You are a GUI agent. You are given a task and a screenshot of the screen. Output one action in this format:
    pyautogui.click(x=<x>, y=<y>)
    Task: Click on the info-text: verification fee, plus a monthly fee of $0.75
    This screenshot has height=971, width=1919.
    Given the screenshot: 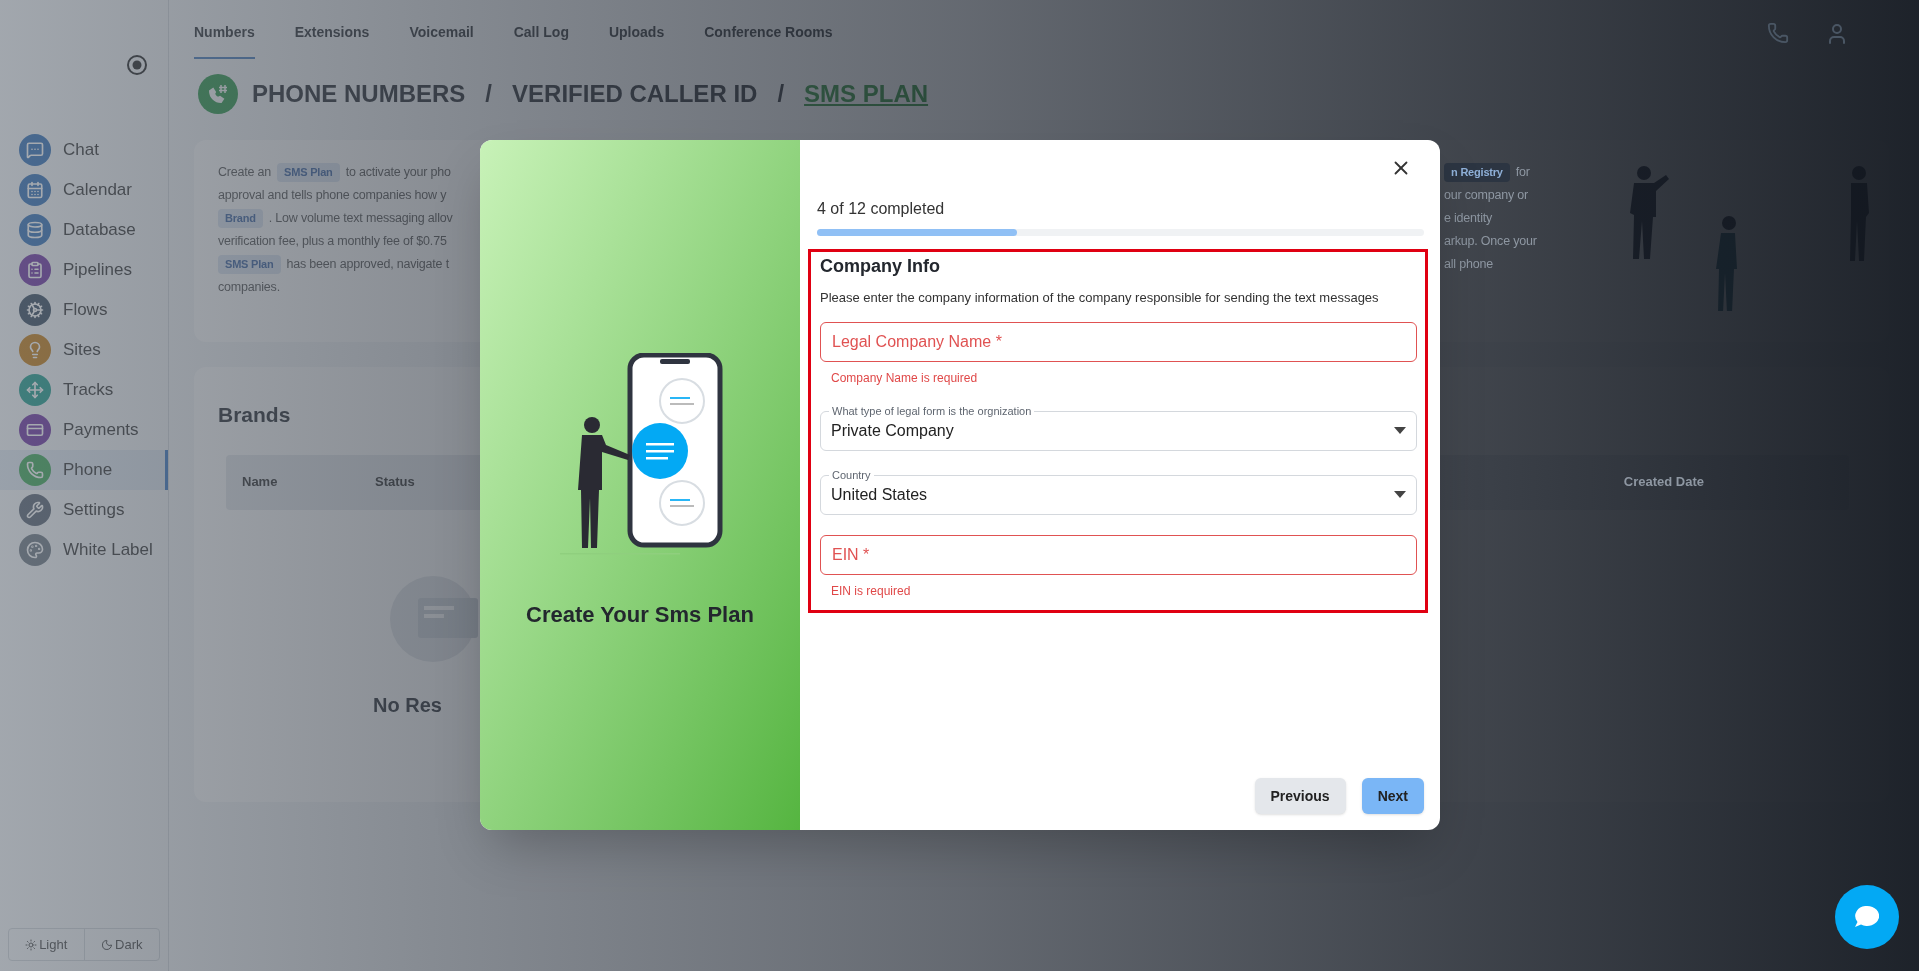 What is the action you would take?
    pyautogui.click(x=332, y=242)
    